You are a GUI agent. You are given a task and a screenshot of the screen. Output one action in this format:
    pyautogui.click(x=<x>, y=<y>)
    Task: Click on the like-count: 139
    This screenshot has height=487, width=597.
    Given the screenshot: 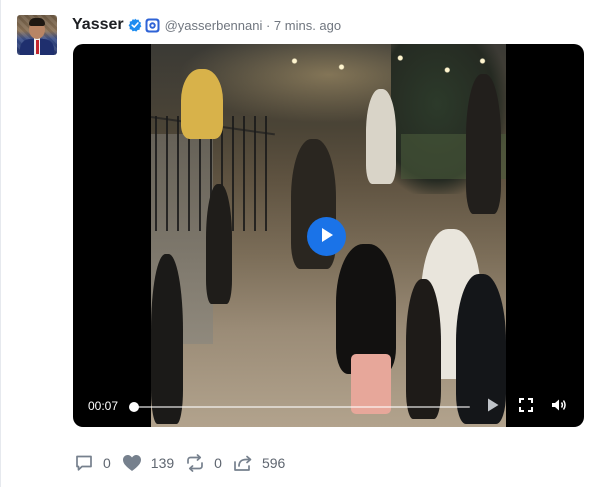 What is the action you would take?
    pyautogui.click(x=162, y=463)
    